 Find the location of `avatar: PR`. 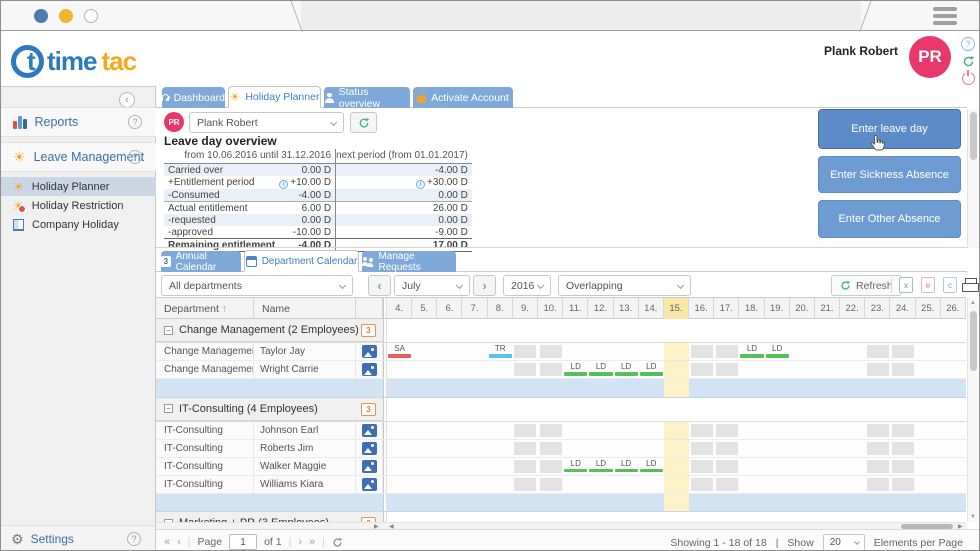

avatar: PR is located at coordinates (930, 57).